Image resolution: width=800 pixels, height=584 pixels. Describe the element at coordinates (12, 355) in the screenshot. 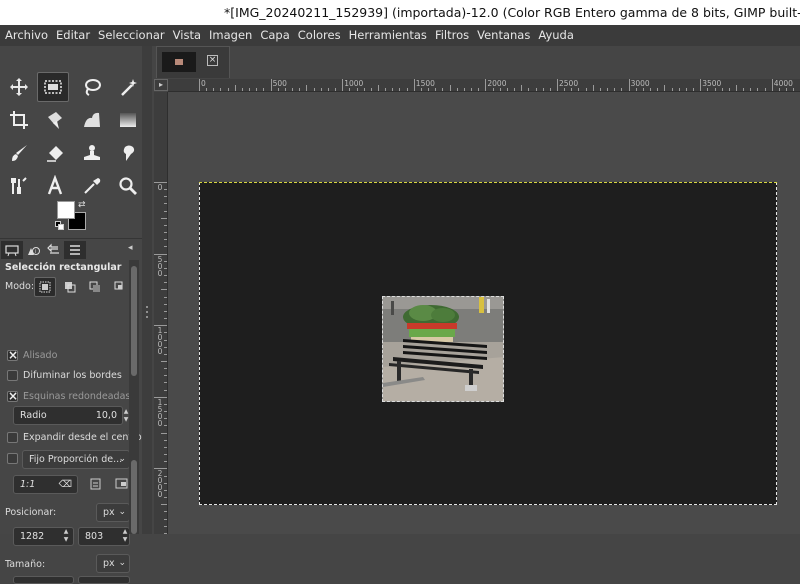

I see `antialias-checkbox` at that location.